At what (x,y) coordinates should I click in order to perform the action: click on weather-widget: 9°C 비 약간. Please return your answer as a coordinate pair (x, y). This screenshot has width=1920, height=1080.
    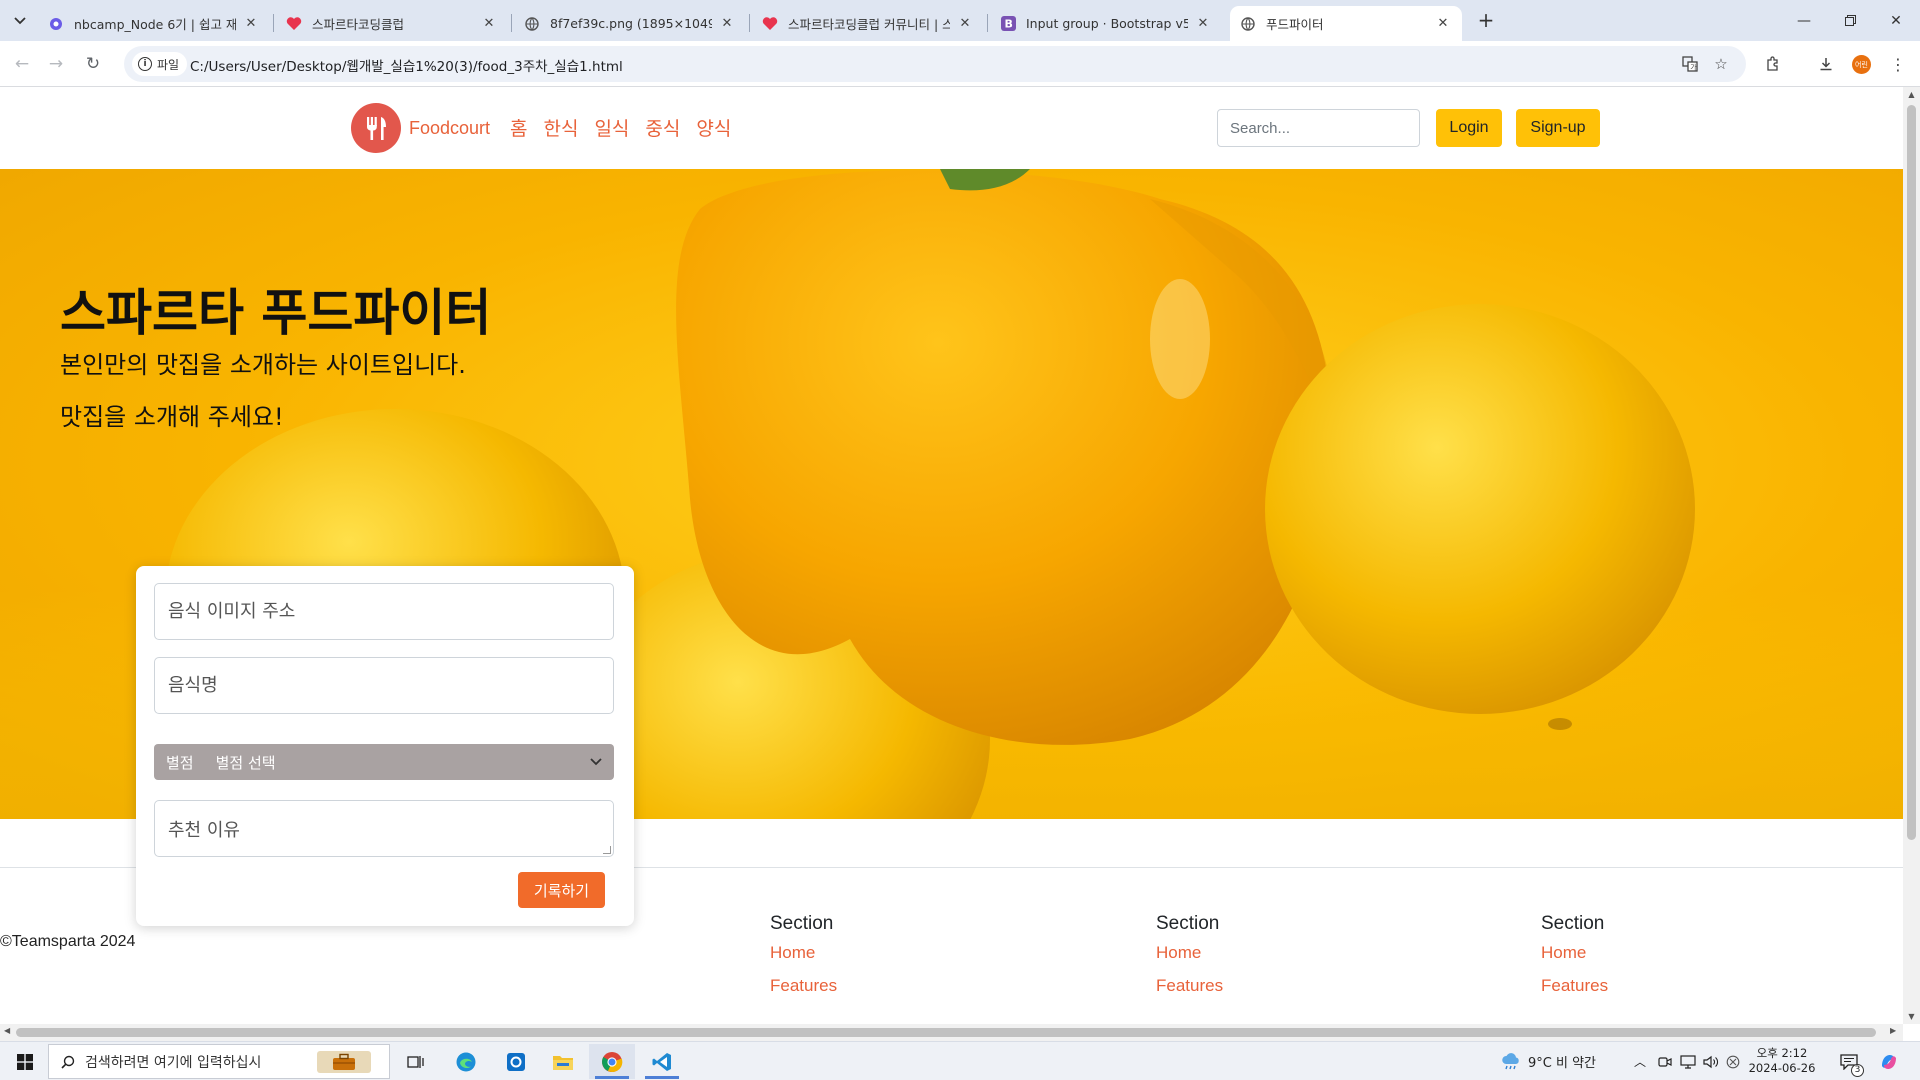
    Looking at the image, I should click on (1548, 1061).